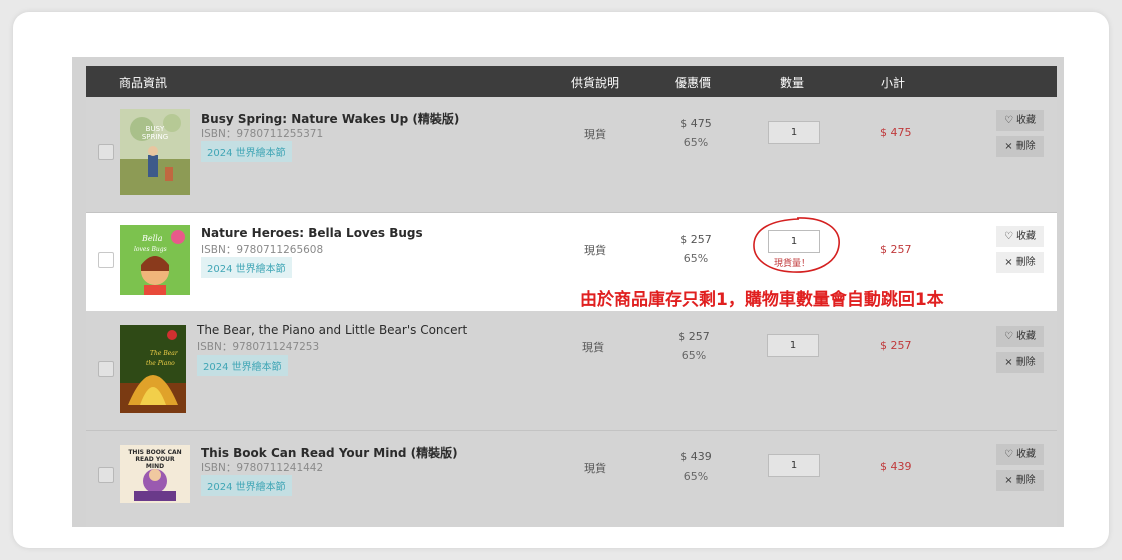 This screenshot has height=560, width=1122. What do you see at coordinates (595, 83) in the screenshot?
I see `header-stock-note: 供貨說明` at bounding box center [595, 83].